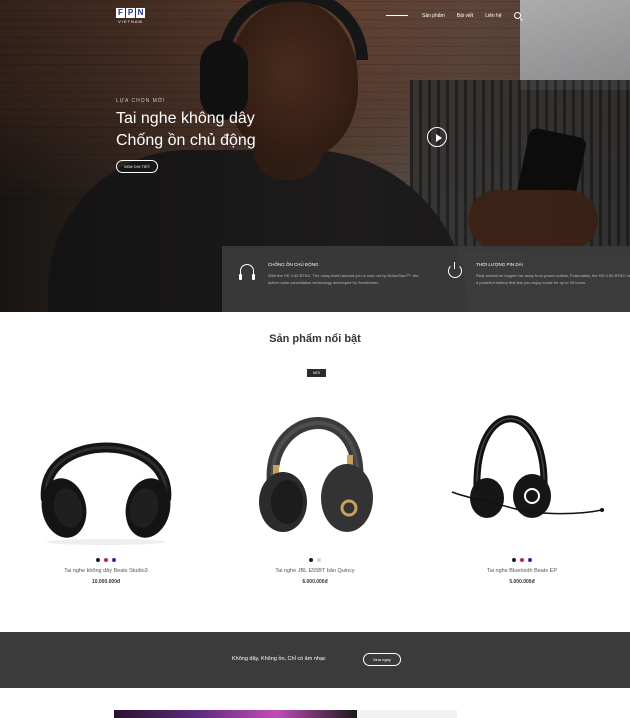  Describe the element at coordinates (235, 714) in the screenshot. I see `next-section-image` at that location.